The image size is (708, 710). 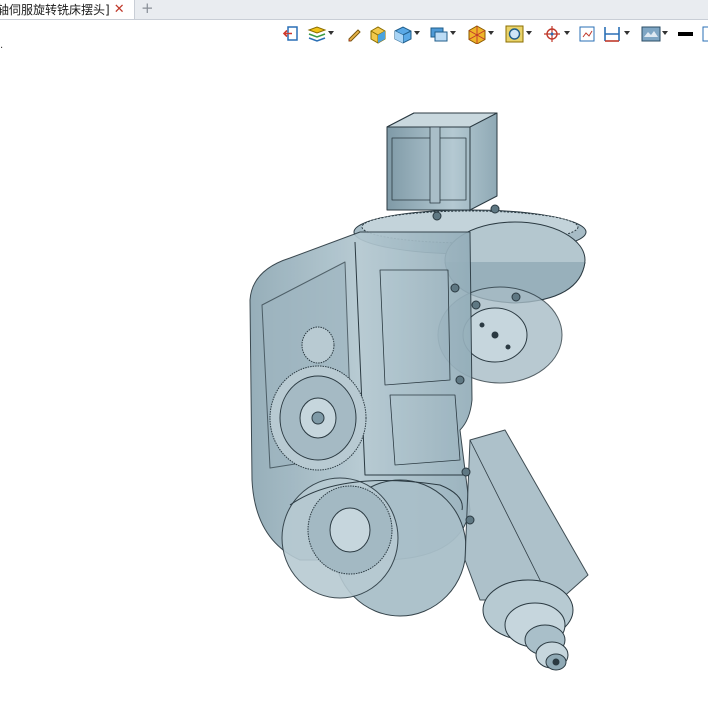 I want to click on exit-icon, so click(x=291, y=34).